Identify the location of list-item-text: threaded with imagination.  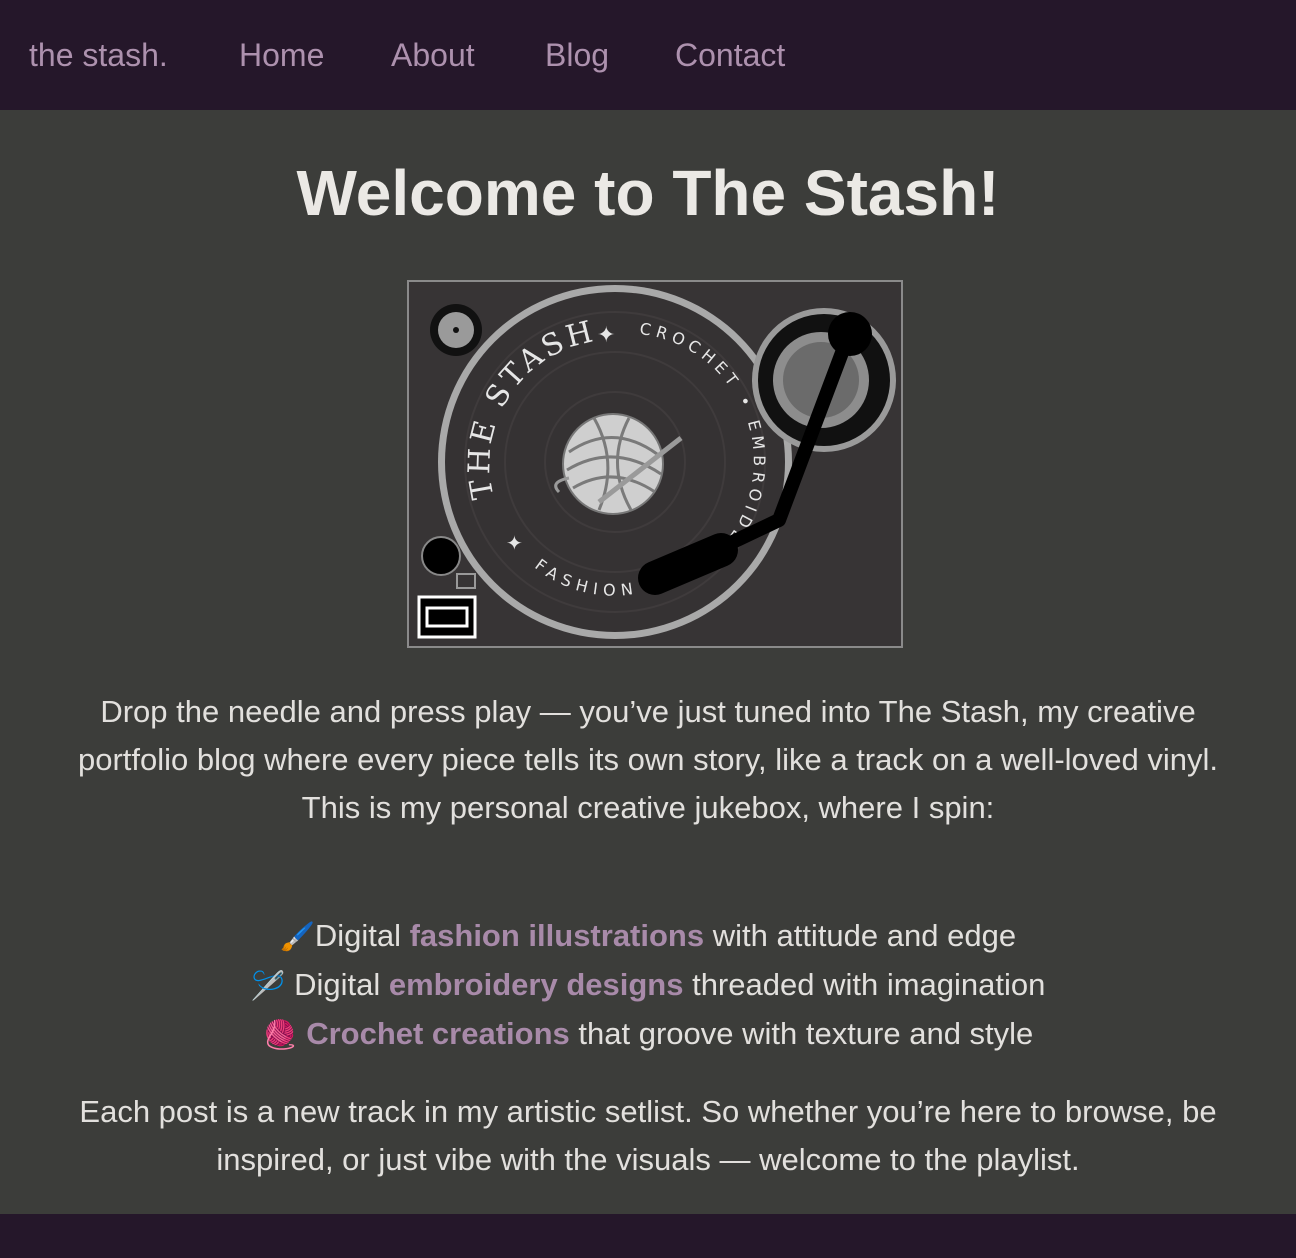
(864, 984).